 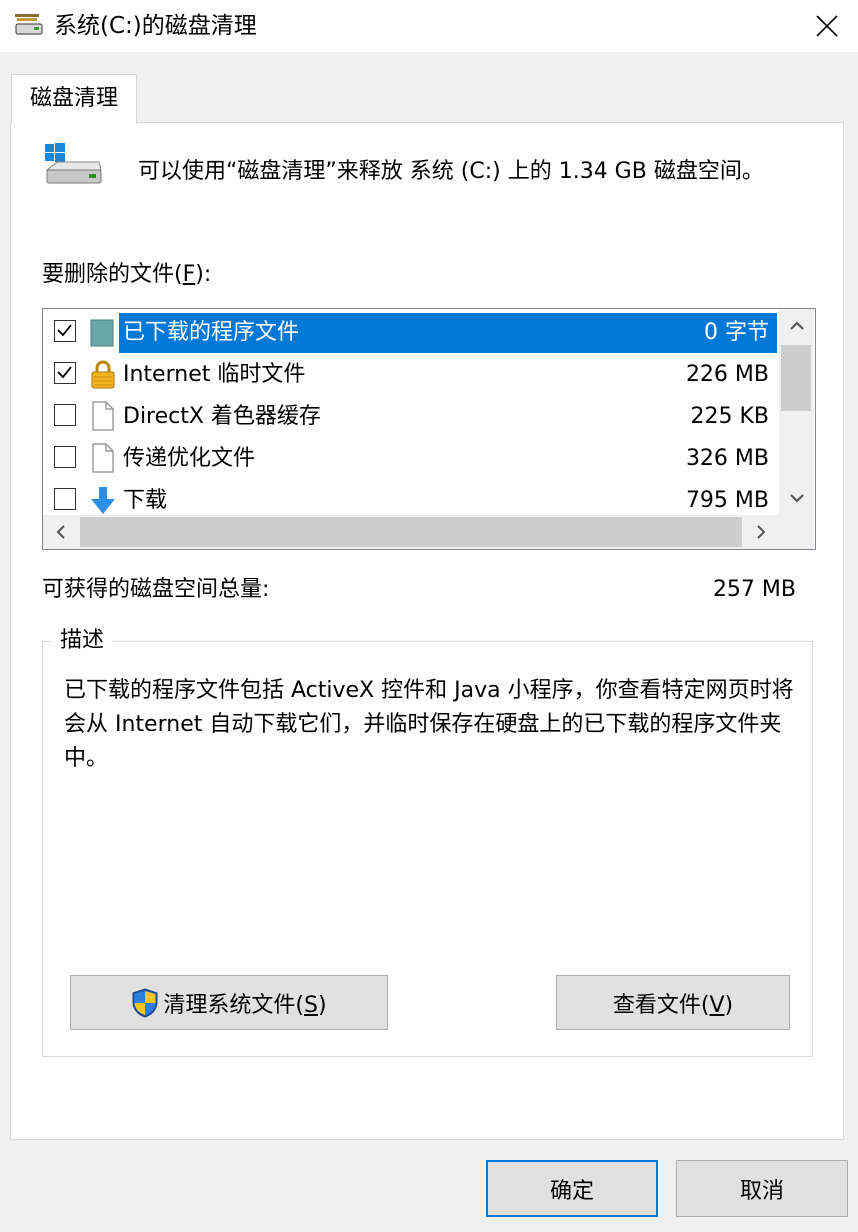 What do you see at coordinates (451, 171) in the screenshot?
I see `free-space-info: 可以使用“磁盘清理”来释放 系统 (C:) 上的 1.34 GB 磁盘空间。` at bounding box center [451, 171].